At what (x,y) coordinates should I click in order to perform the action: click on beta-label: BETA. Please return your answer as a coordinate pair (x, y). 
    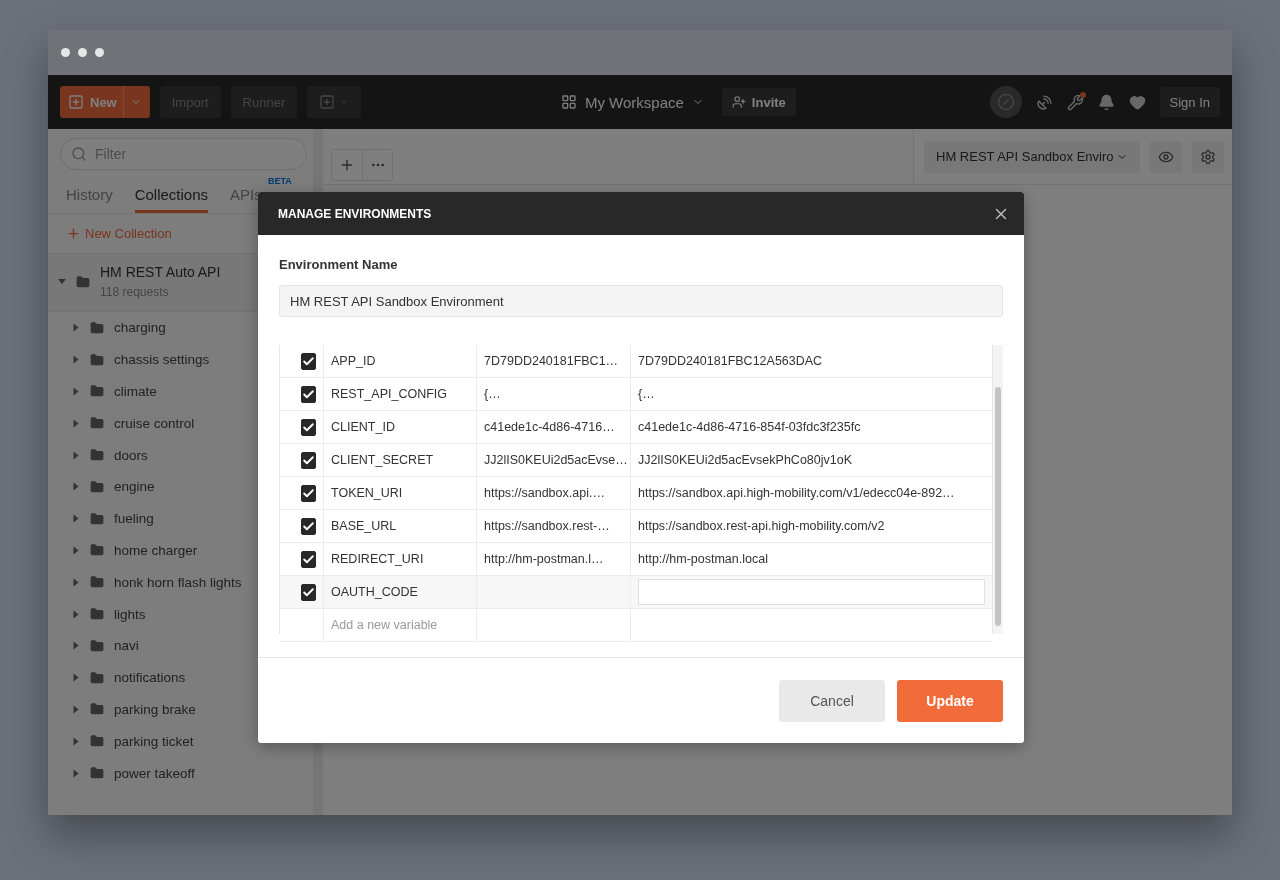
    Looking at the image, I should click on (279, 181).